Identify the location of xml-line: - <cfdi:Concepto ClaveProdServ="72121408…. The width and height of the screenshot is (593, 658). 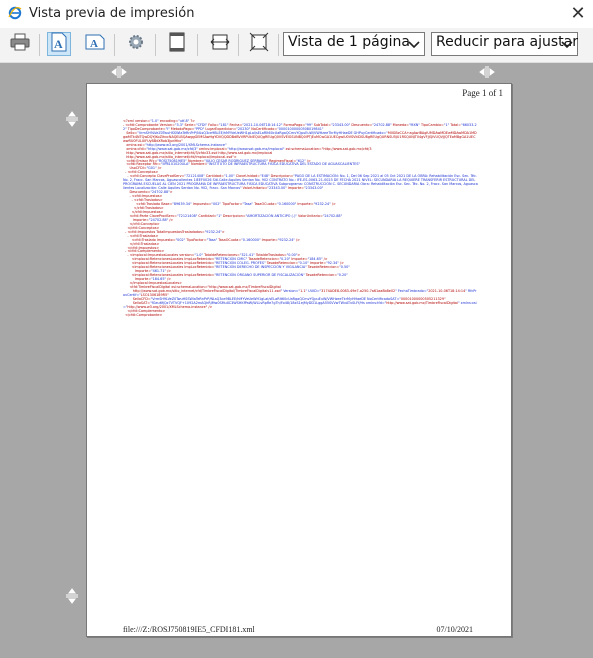
(301, 182).